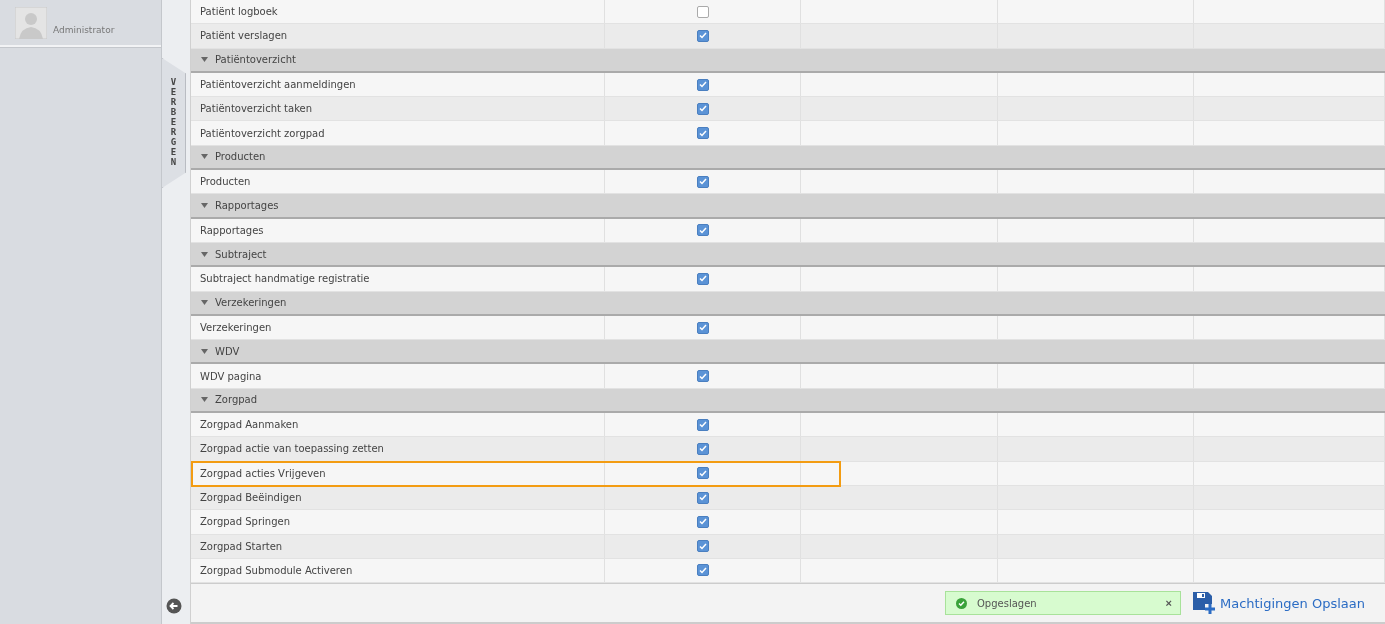 The image size is (1385, 624). Describe the element at coordinates (84, 29) in the screenshot. I see `user-role: Administrator` at that location.